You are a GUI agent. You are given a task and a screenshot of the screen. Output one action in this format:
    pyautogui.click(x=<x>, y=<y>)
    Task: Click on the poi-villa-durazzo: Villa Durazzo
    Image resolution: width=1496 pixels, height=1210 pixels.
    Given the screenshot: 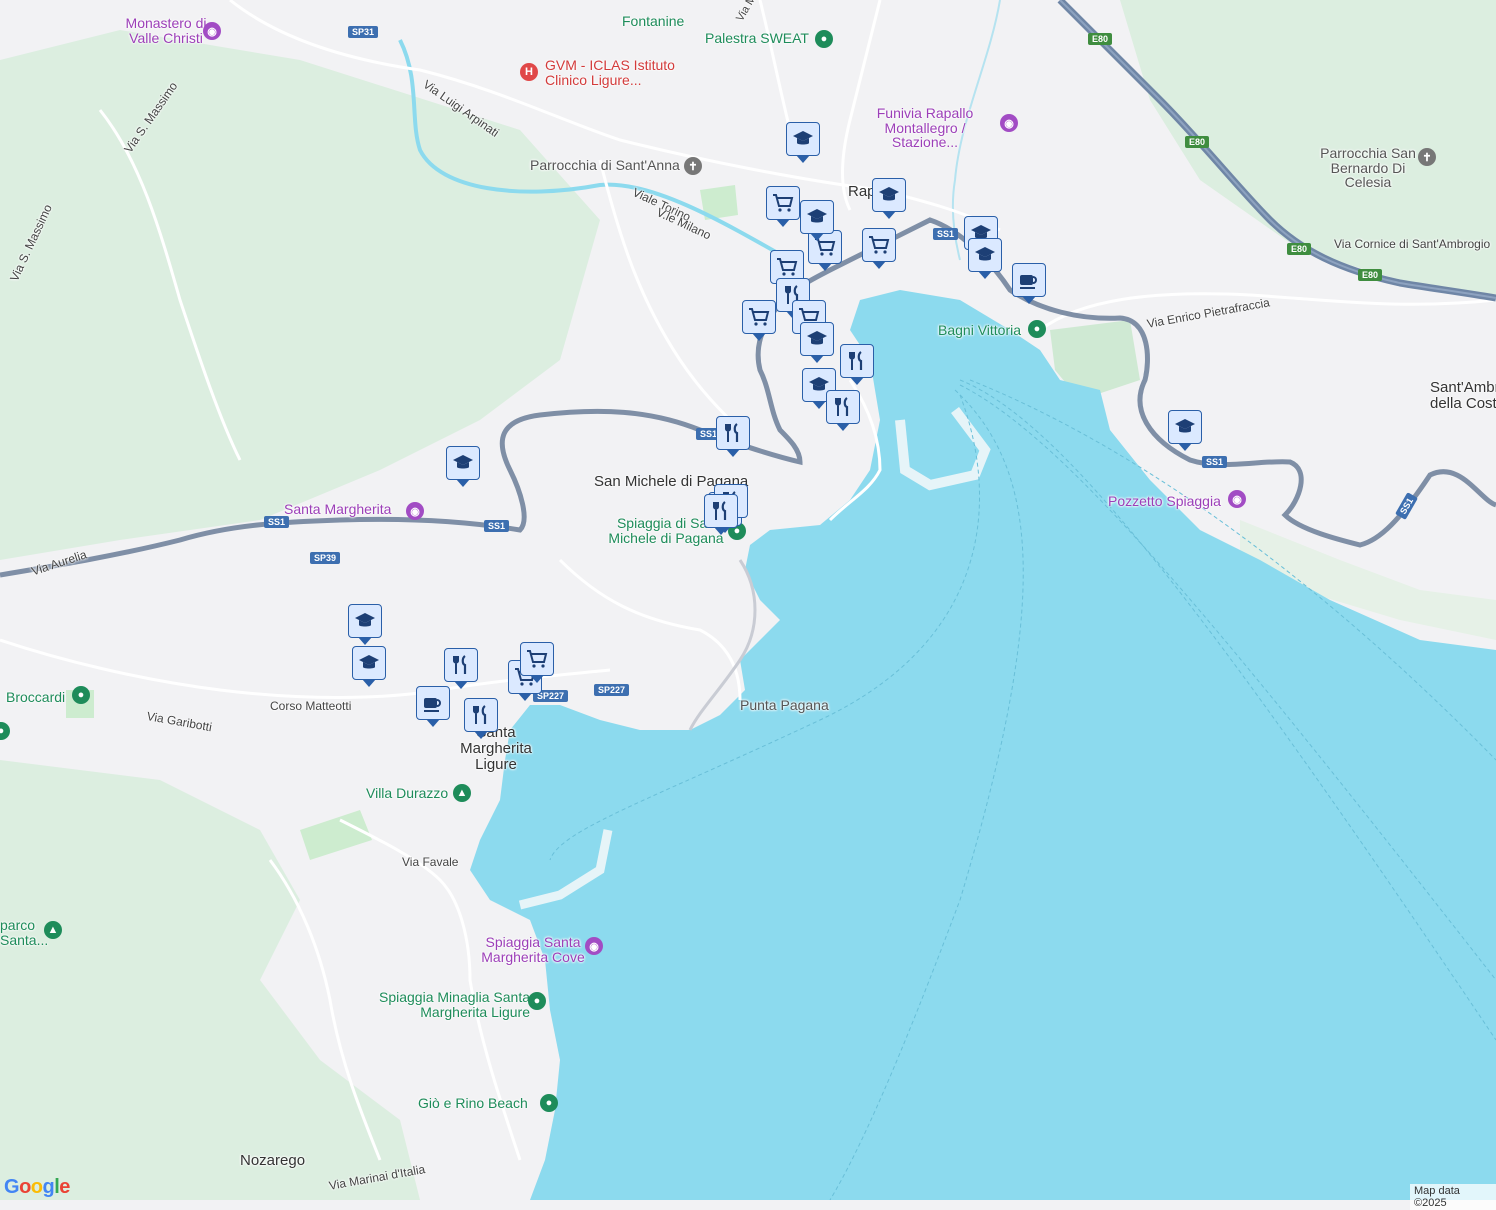 What is the action you would take?
    pyautogui.click(x=407, y=793)
    